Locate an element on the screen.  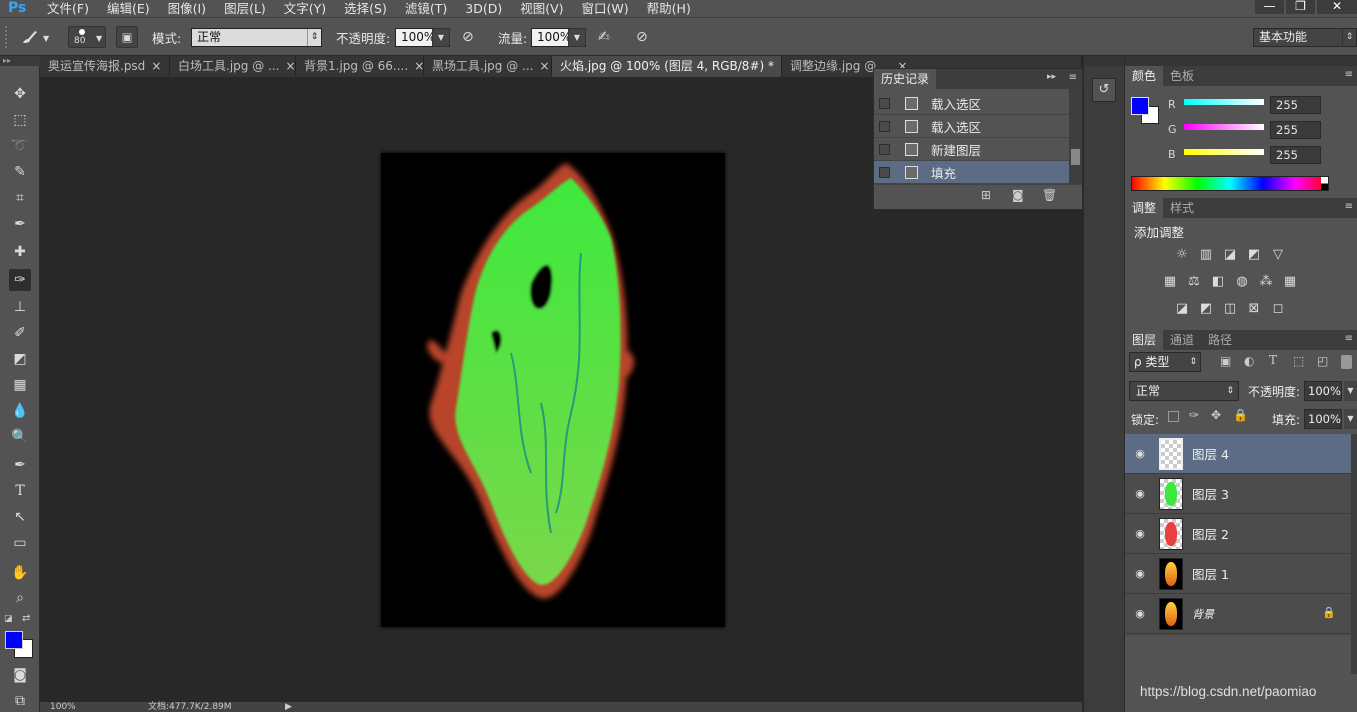
default-colors-icon: ◪ is located at coordinates (8, 619).